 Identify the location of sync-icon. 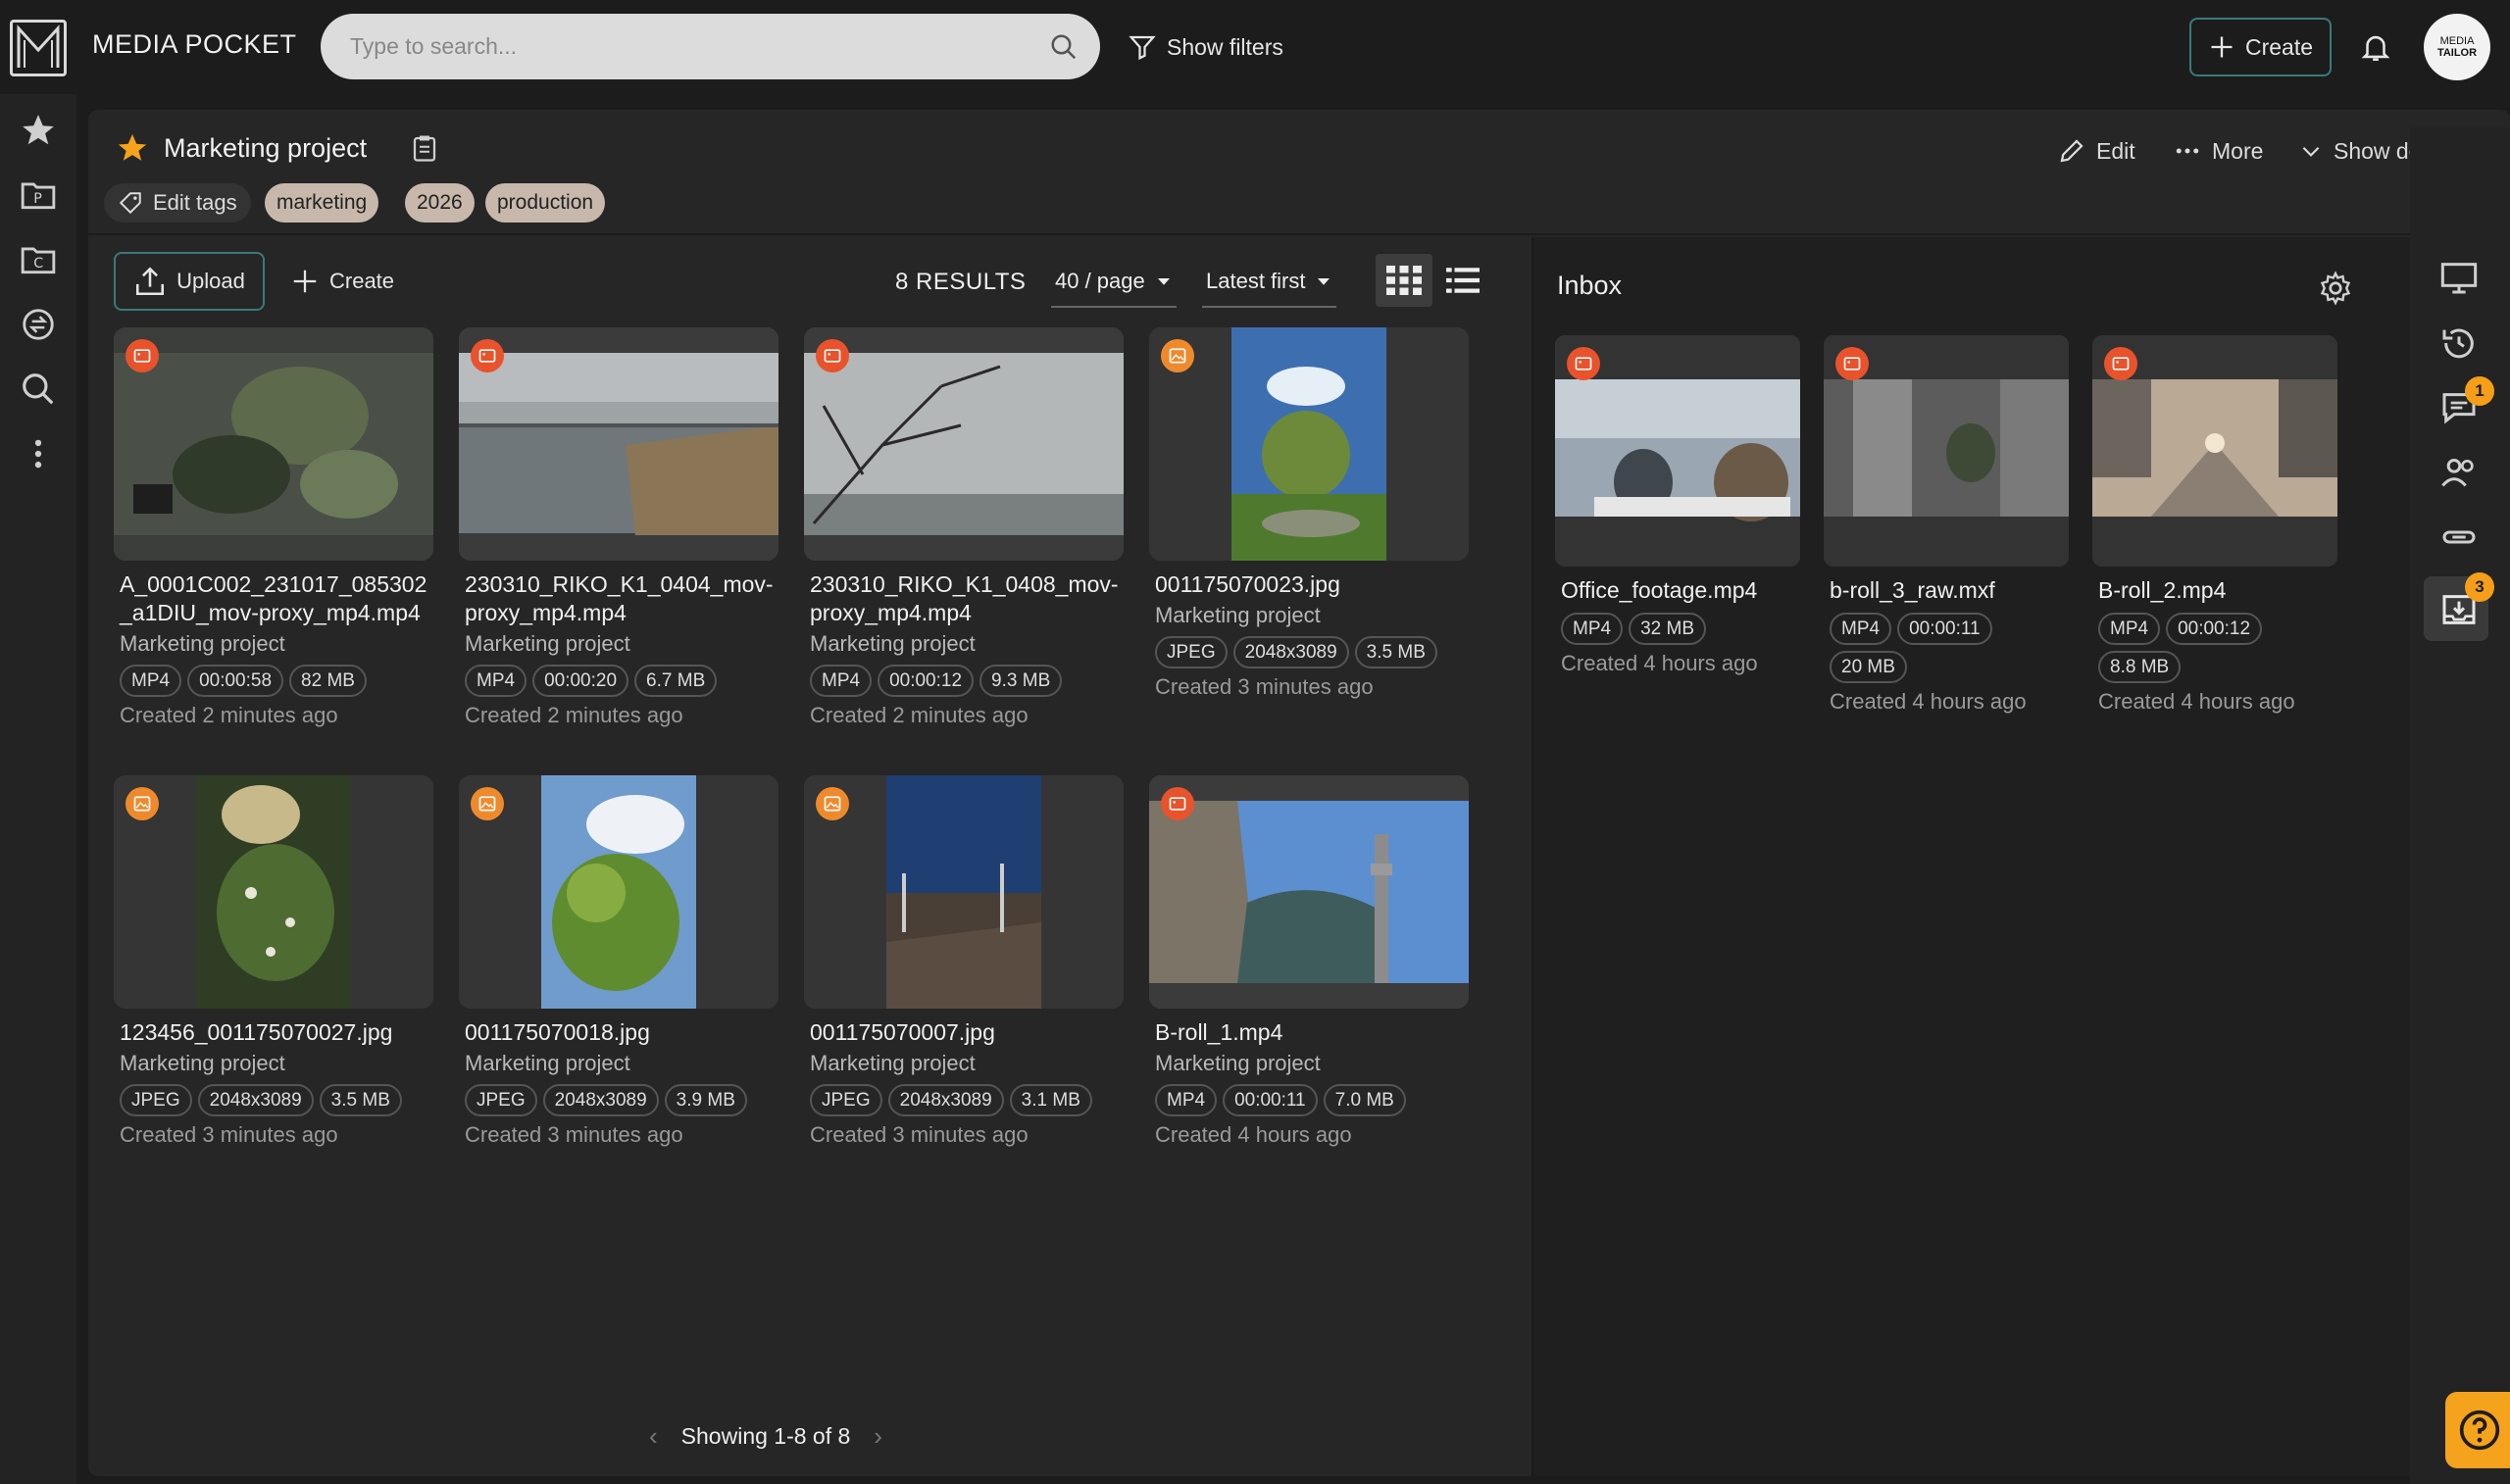
(38, 324).